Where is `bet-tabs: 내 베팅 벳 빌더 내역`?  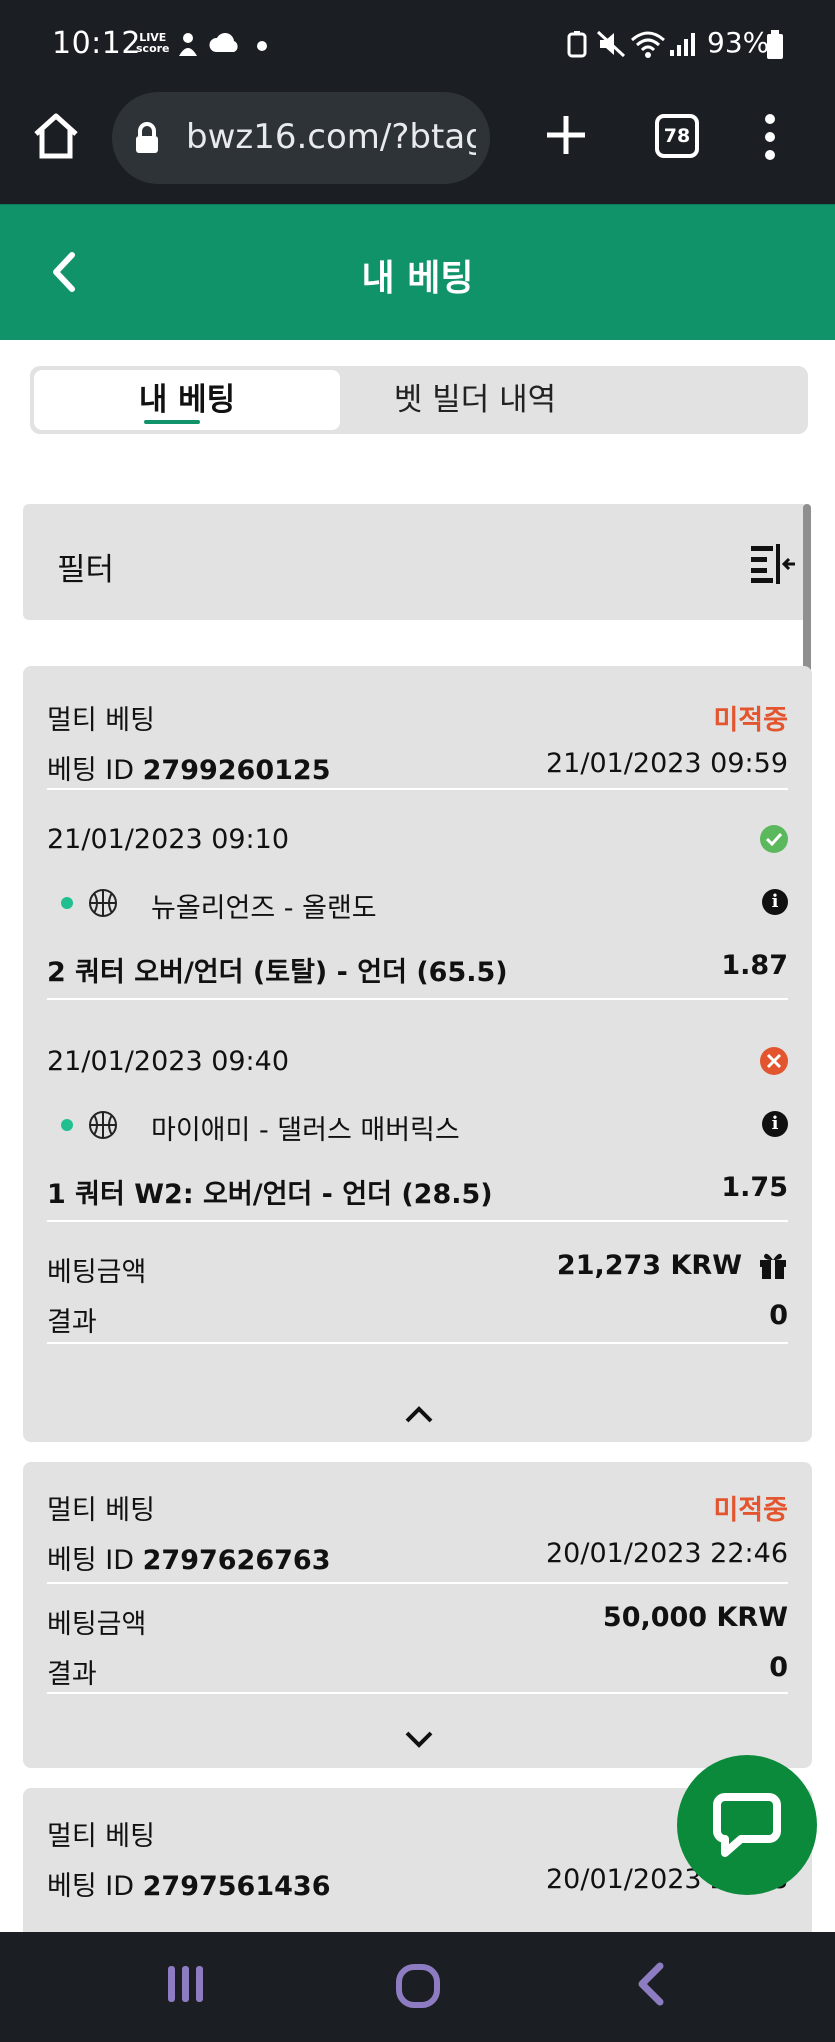
bet-tabs: 내 베팅 벳 빌더 내역 is located at coordinates (419, 400).